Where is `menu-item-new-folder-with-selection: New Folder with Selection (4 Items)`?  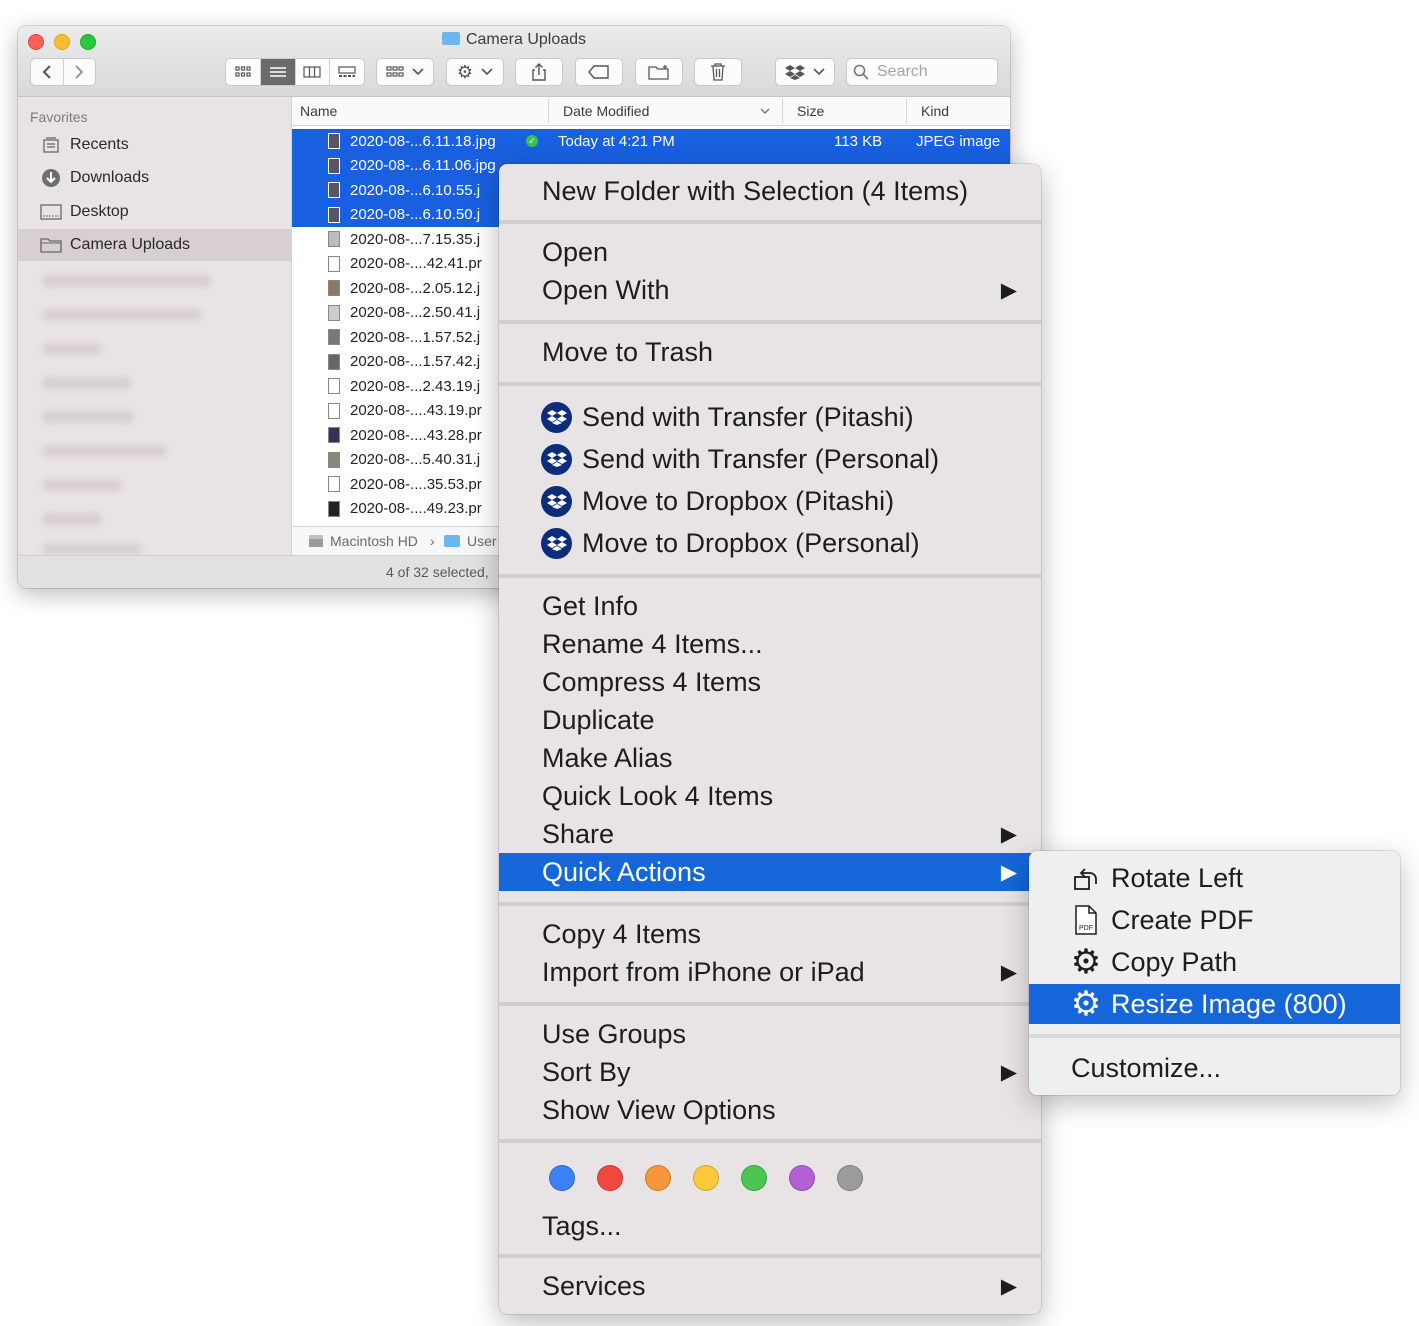
menu-item-new-folder-with-selection: New Folder with Selection (4 Items) is located at coordinates (770, 191).